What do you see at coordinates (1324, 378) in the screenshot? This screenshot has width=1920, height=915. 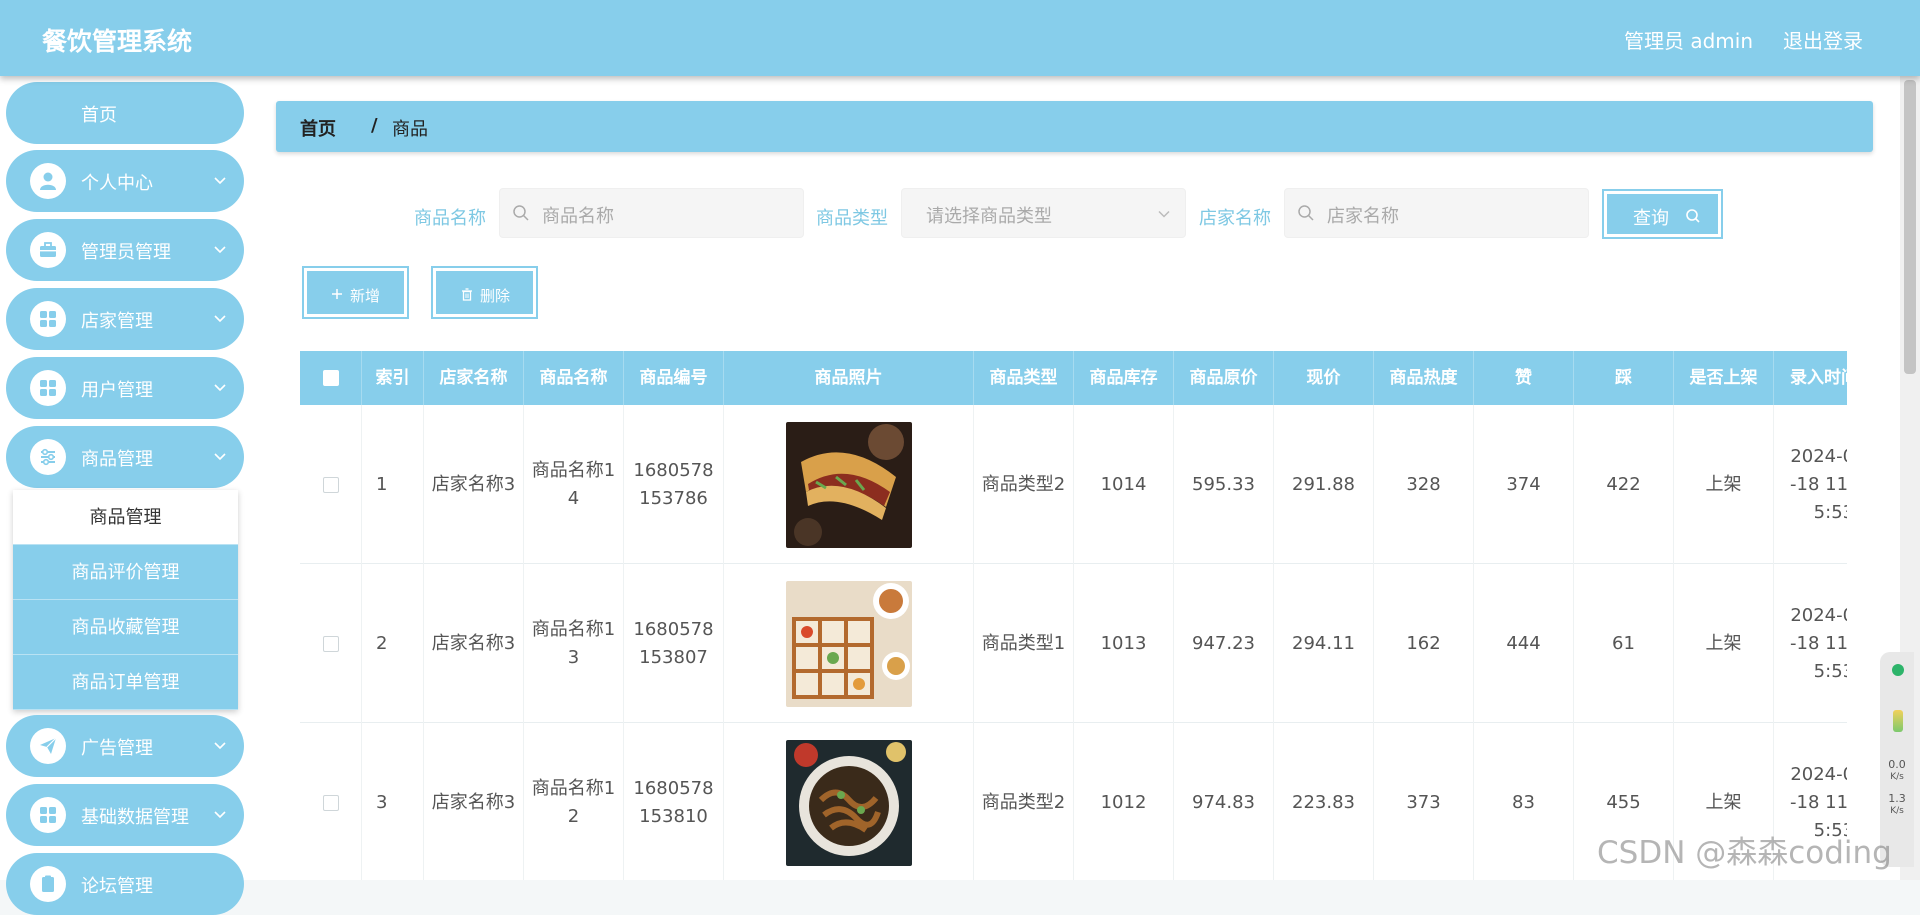 I see `column-header: 现价` at bounding box center [1324, 378].